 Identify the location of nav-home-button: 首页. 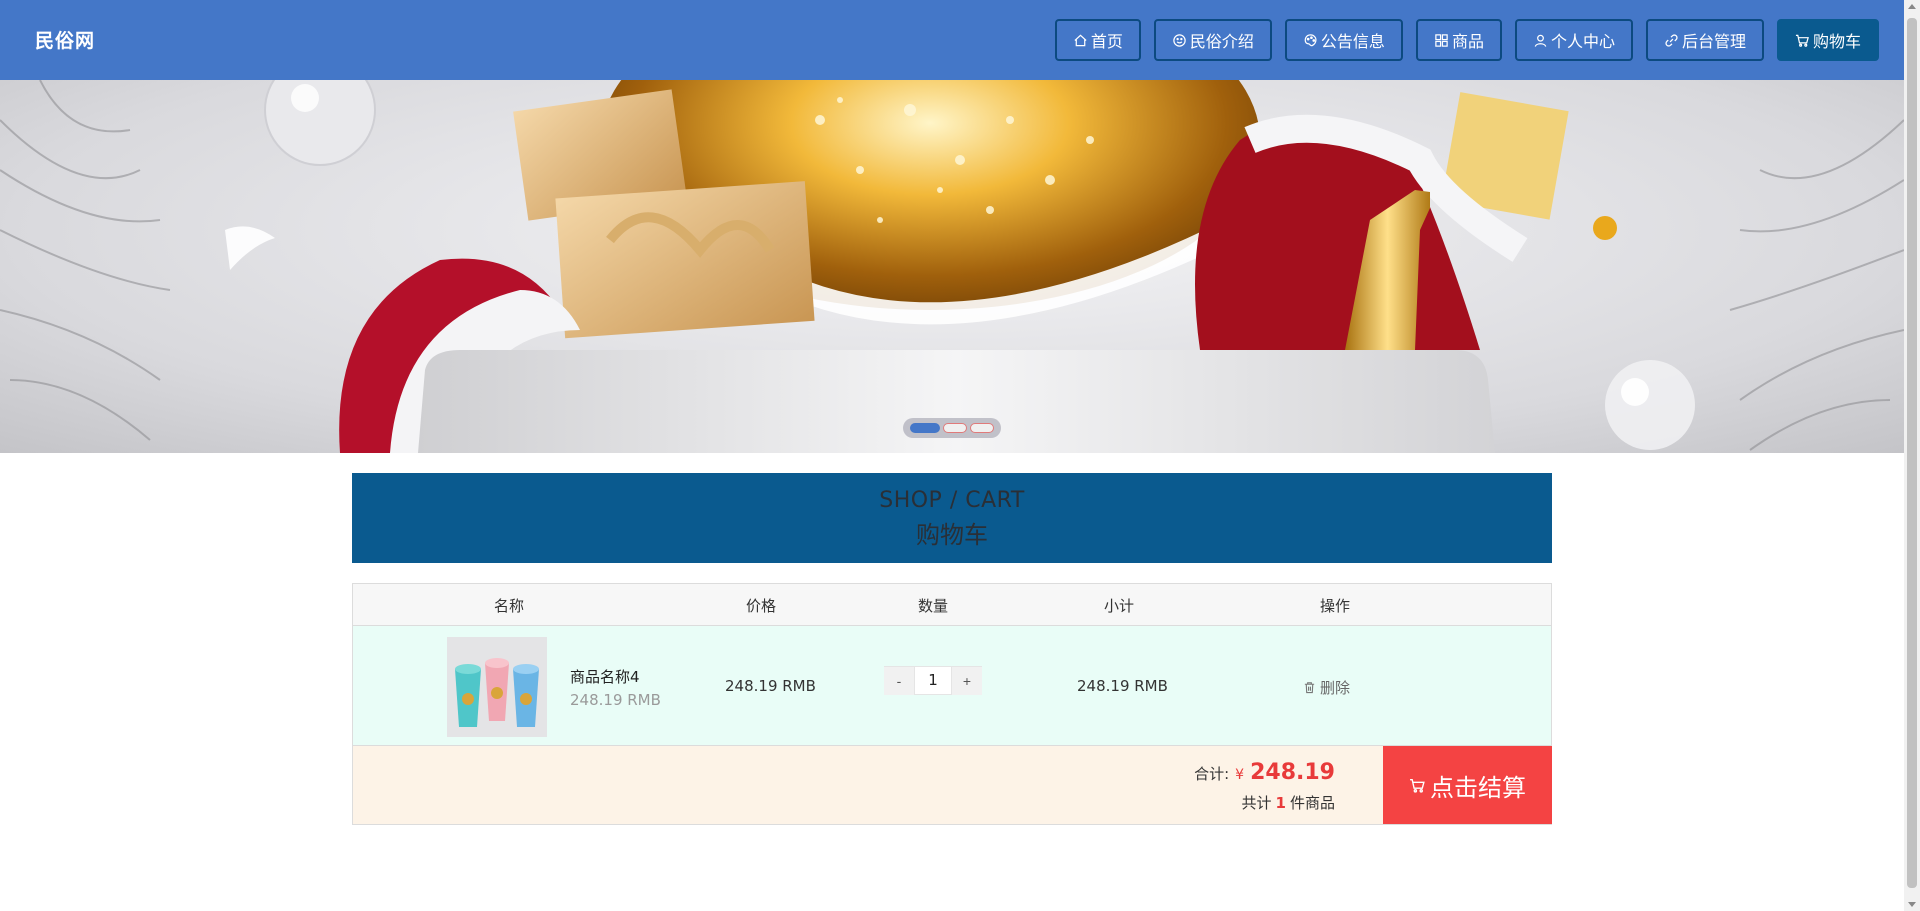
(1097, 40).